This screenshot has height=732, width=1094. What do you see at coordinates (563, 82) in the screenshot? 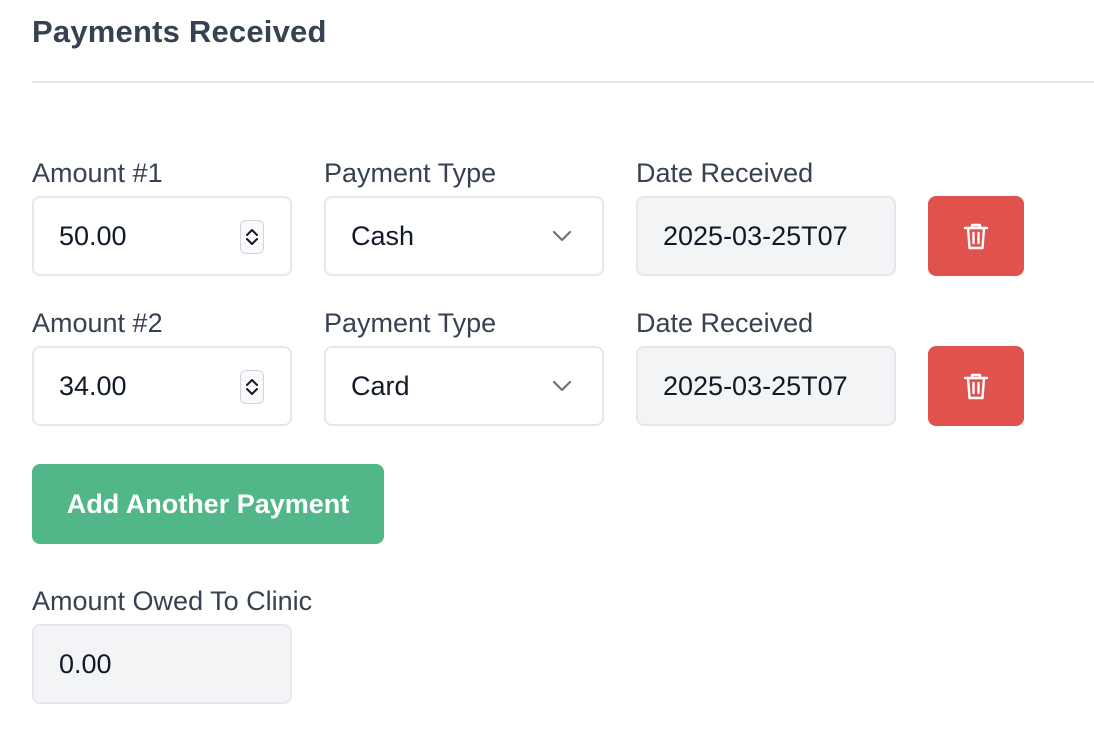
I see `divider` at bounding box center [563, 82].